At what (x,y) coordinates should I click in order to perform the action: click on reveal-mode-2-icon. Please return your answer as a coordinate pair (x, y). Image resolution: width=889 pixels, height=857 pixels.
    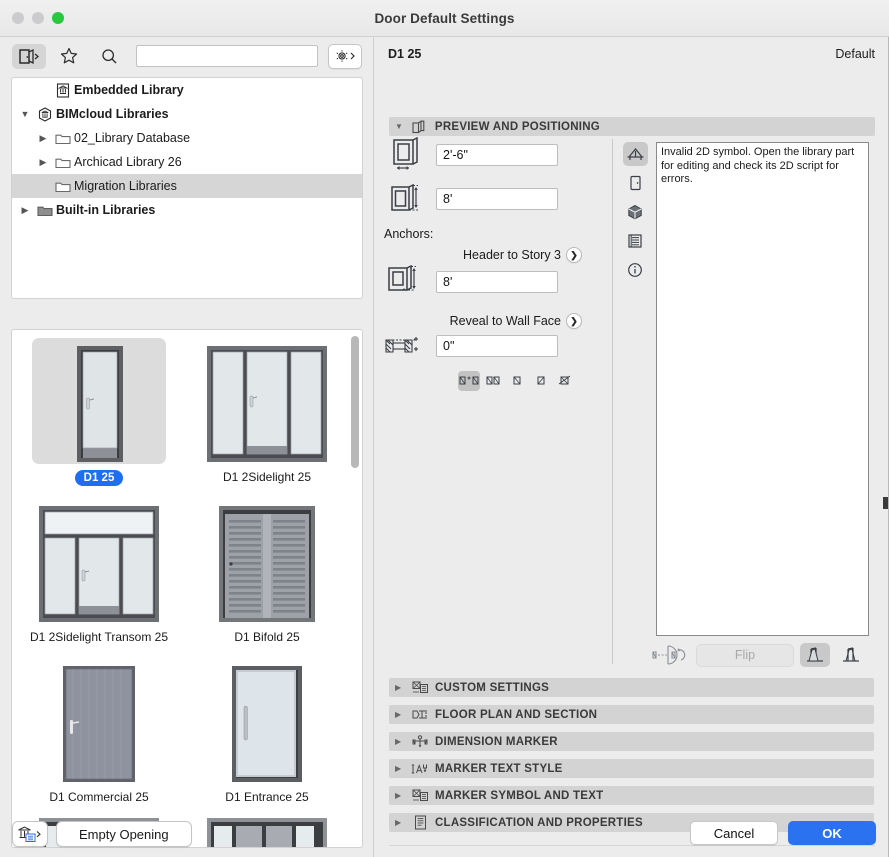
    Looking at the image, I should click on (493, 381).